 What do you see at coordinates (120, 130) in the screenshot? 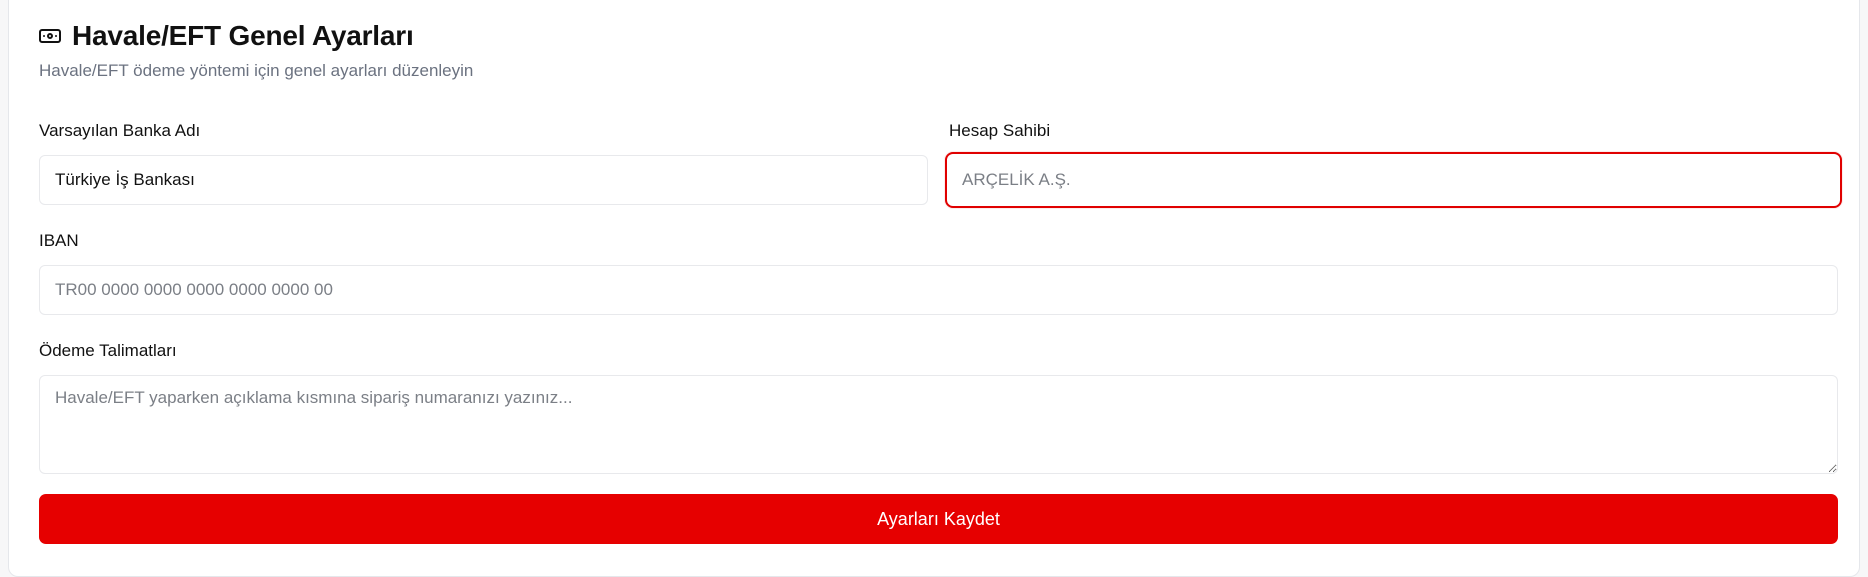
I see `bank-name-label: Varsayılan Banka Adı` at bounding box center [120, 130].